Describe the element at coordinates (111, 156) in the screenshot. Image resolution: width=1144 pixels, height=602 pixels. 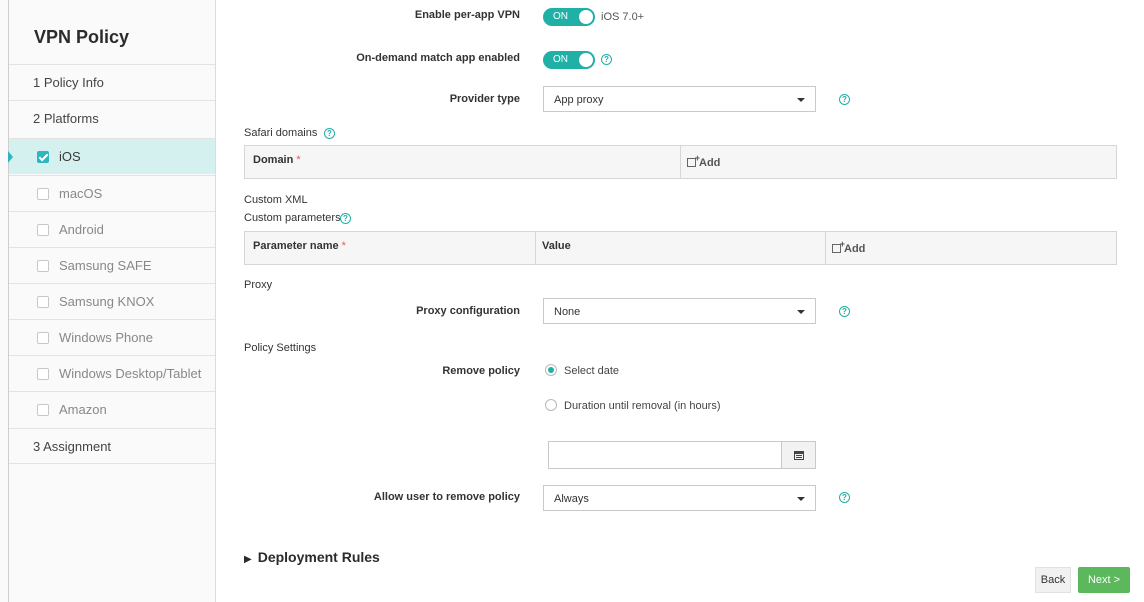
I see `platform-ios: iOS` at that location.